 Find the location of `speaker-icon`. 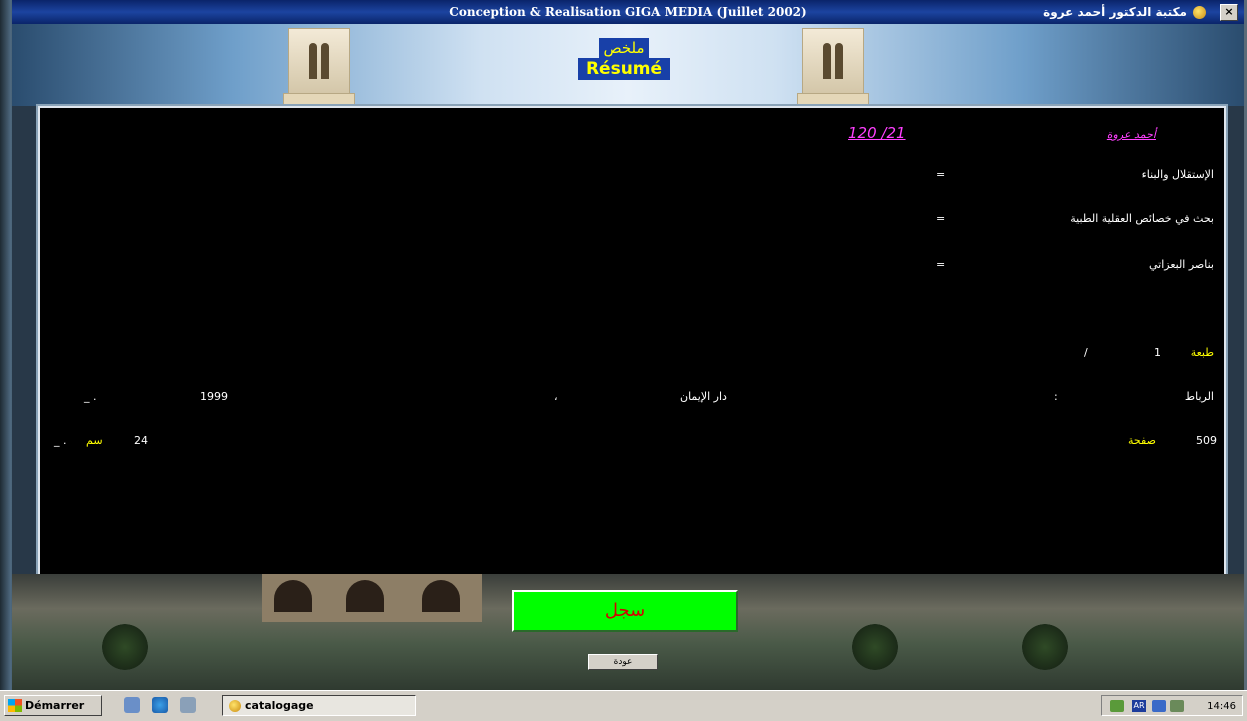

speaker-icon is located at coordinates (1117, 706).